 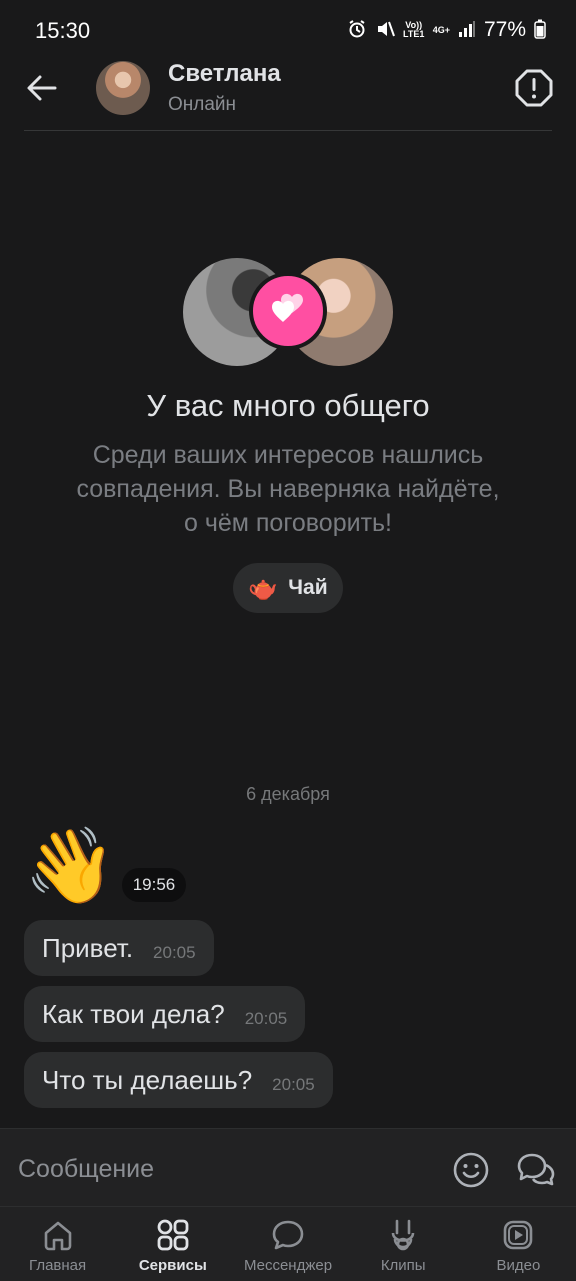 What do you see at coordinates (133, 1013) in the screenshot?
I see `message-text: Как твои дела?` at bounding box center [133, 1013].